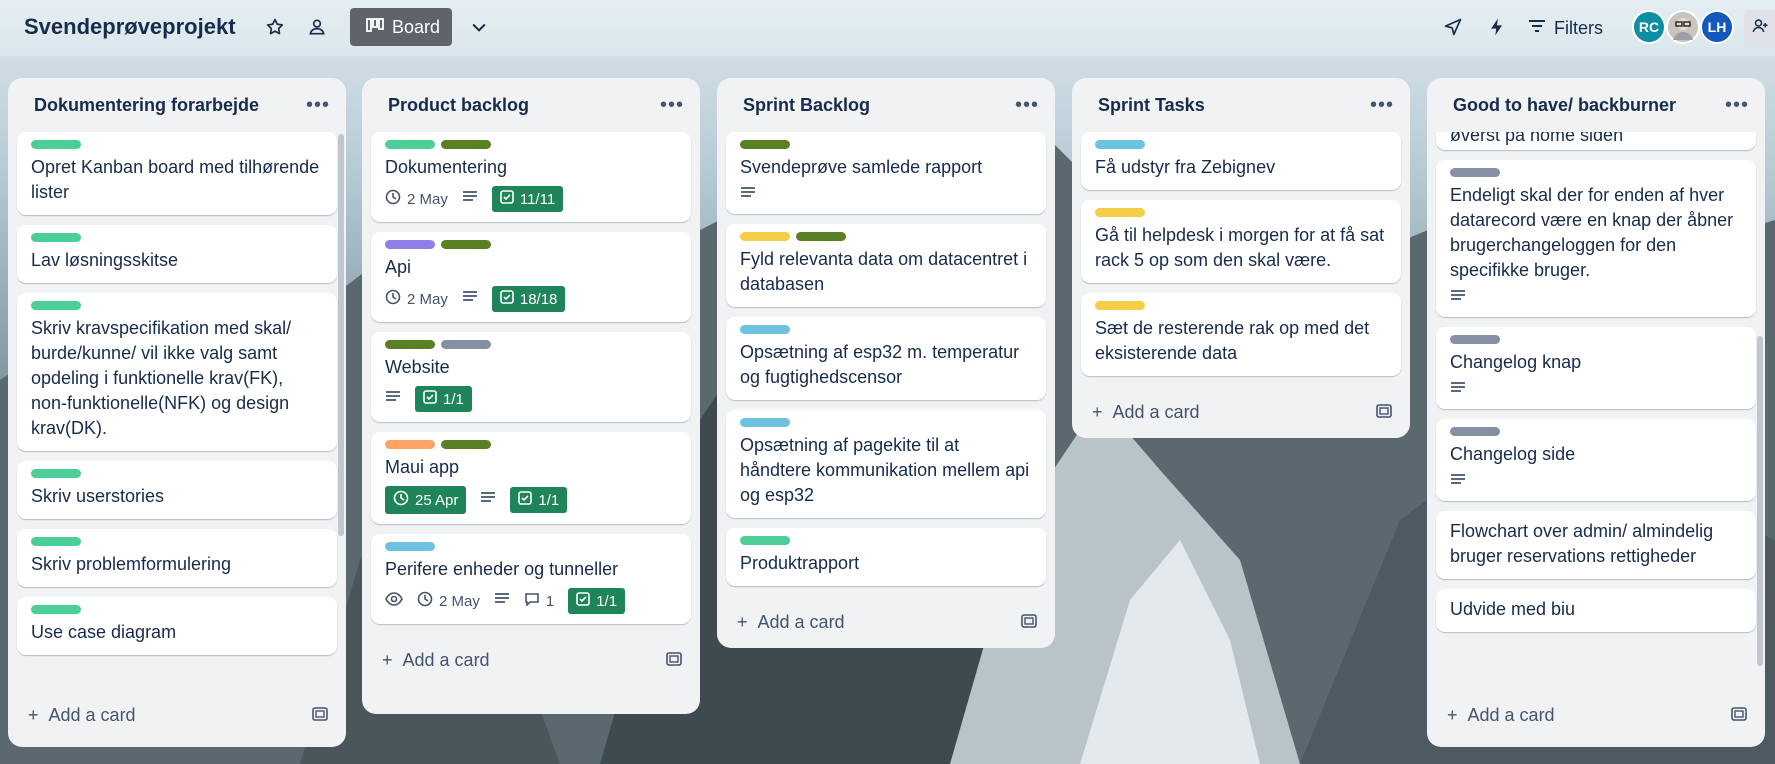 The height and width of the screenshot is (764, 1775). What do you see at coordinates (479, 27) in the screenshot?
I see `chevron-down-icon` at bounding box center [479, 27].